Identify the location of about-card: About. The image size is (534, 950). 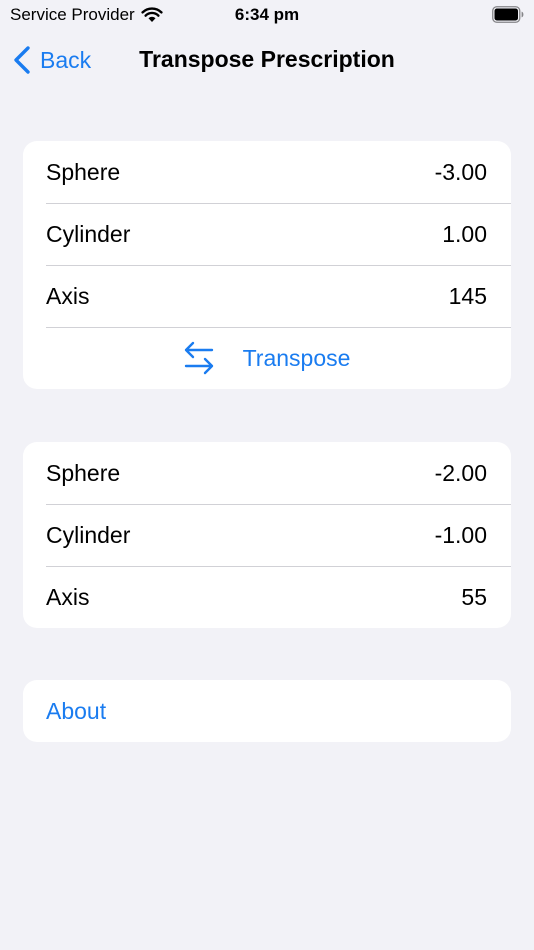
(267, 711).